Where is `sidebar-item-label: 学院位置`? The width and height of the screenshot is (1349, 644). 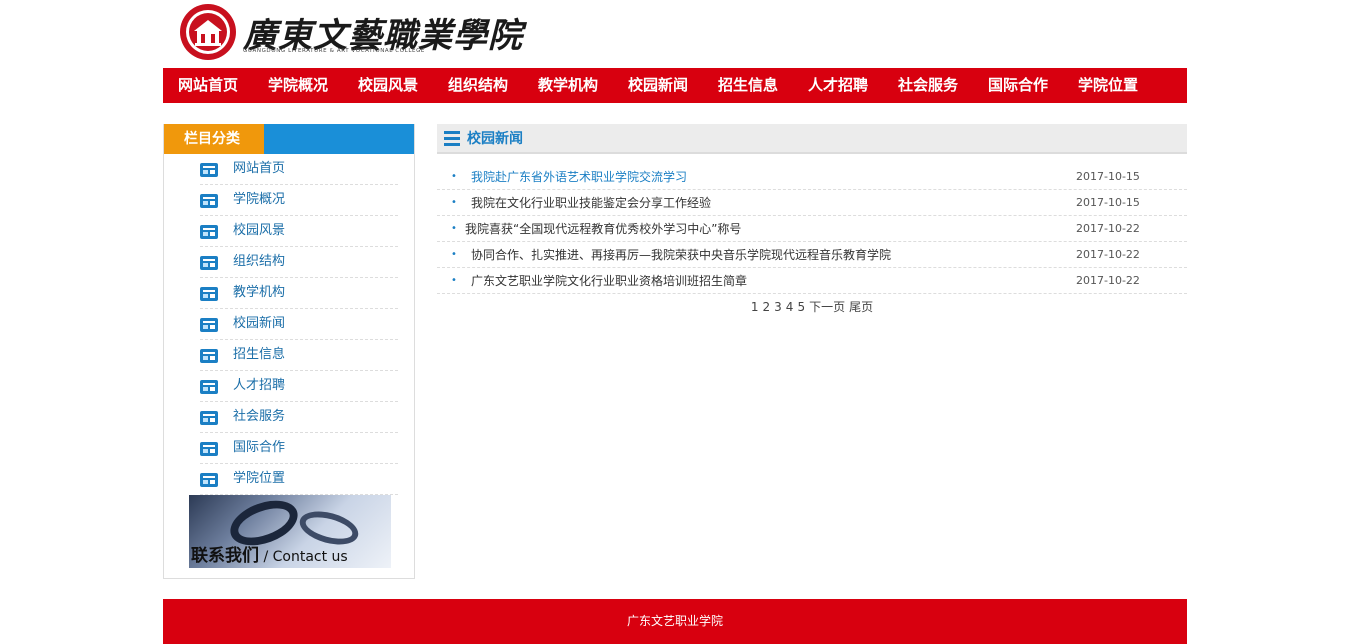 sidebar-item-label: 学院位置 is located at coordinates (259, 478).